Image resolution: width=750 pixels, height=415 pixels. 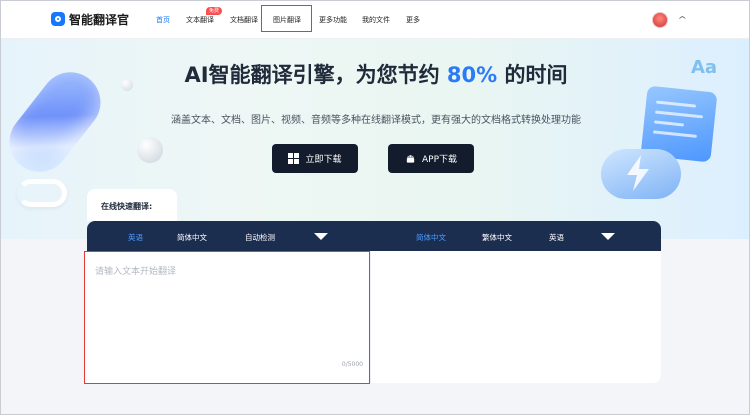 I want to click on source-text-input: 请输入文本开始翻译 0/5000, so click(x=227, y=317).